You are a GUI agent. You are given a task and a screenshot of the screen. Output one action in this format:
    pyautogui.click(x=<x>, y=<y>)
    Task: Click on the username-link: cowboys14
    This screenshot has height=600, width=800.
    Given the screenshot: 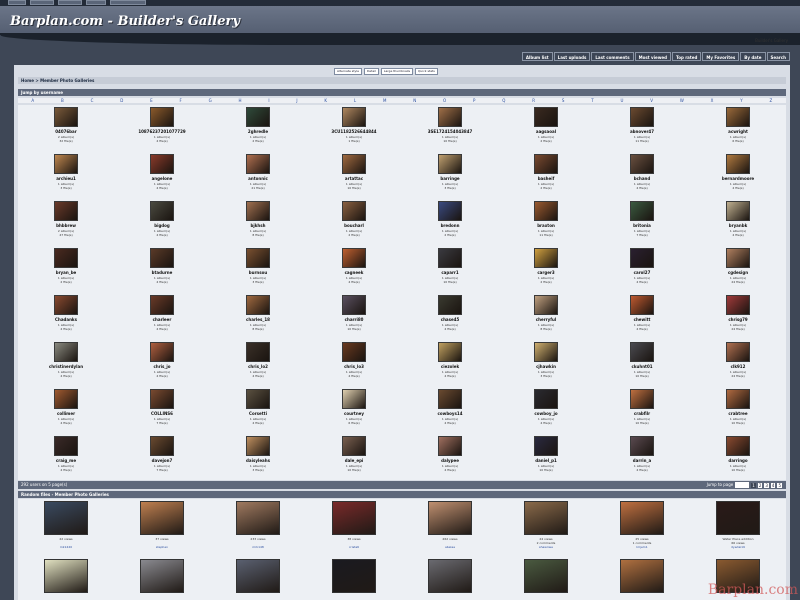 What is the action you would take?
    pyautogui.click(x=450, y=413)
    